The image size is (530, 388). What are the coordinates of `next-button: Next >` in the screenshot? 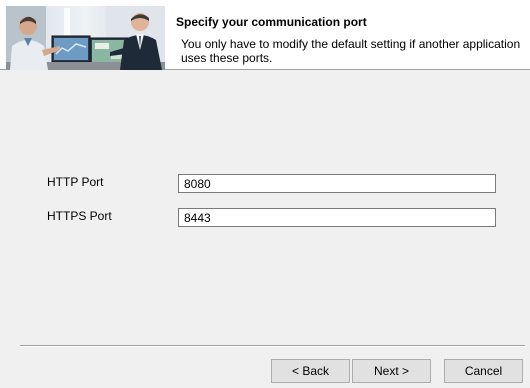 It's located at (391, 371).